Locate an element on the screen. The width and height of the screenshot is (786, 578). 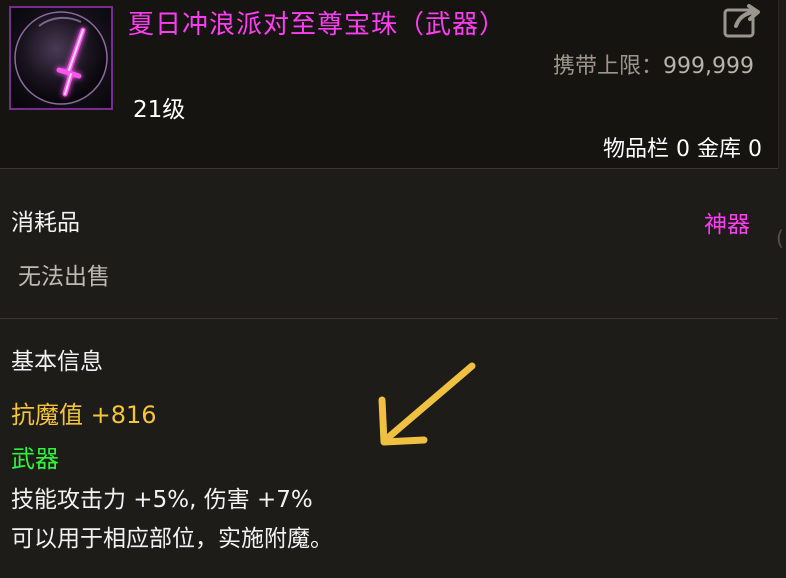
effect-line-2: 可以用于相应部位，实施附魔。 is located at coordinates (172, 539).